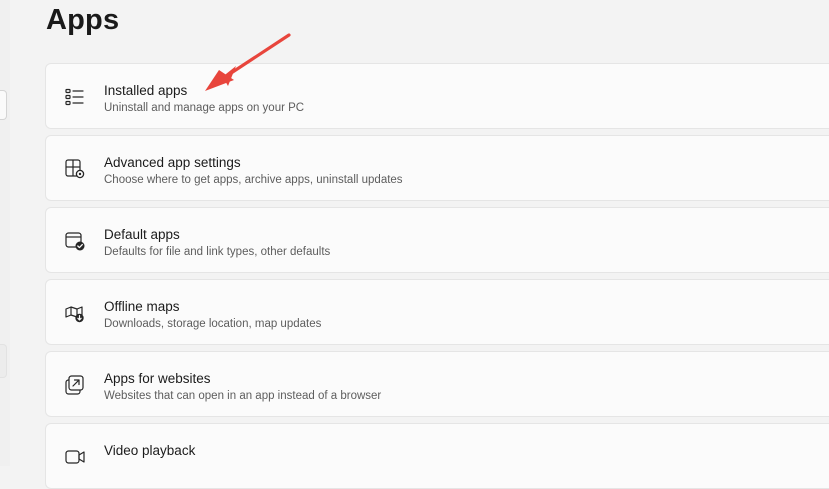 The height and width of the screenshot is (489, 829). I want to click on installed-apps-subtitle: Uninstall and manage apps on your PC, so click(204, 108).